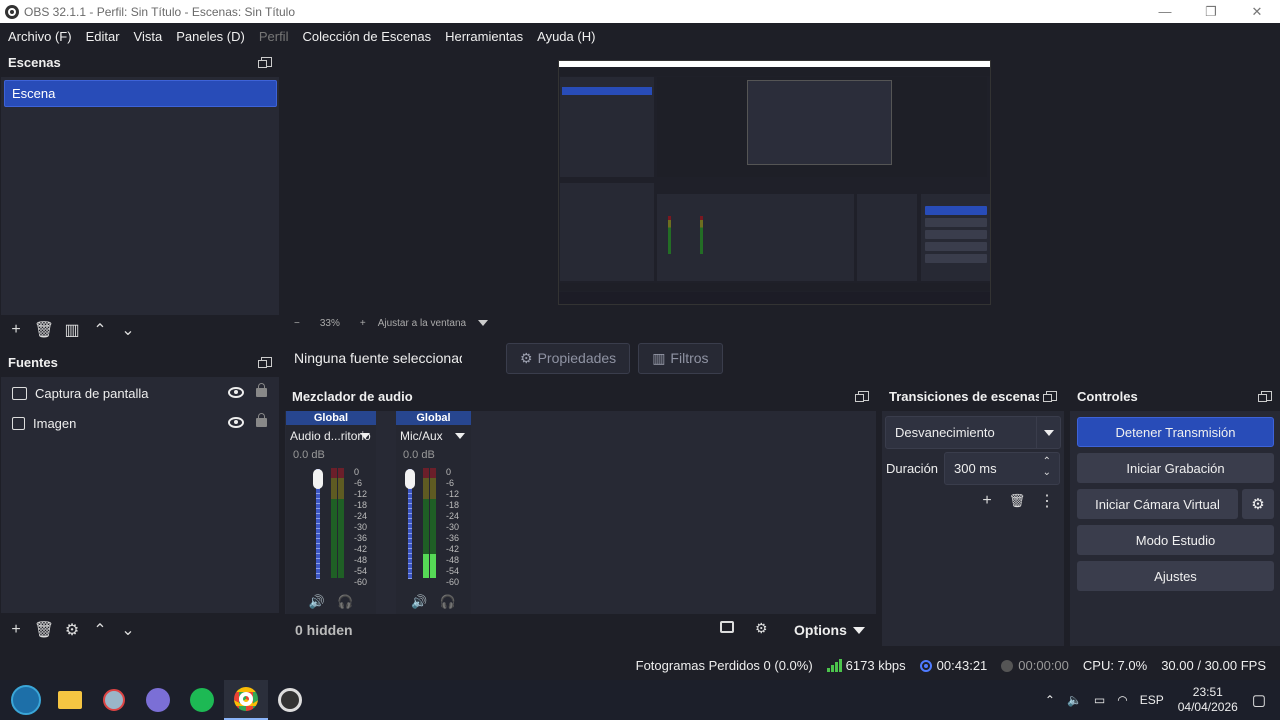 Image resolution: width=1280 pixels, height=720 pixels. What do you see at coordinates (140, 393) in the screenshot?
I see `source-item: Captura de pantalla` at bounding box center [140, 393].